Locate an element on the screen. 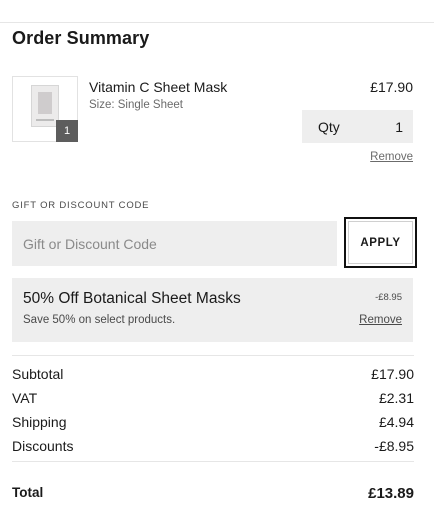 The image size is (434, 513). product-name: Vitamin C Sheet Mask is located at coordinates (158, 87).